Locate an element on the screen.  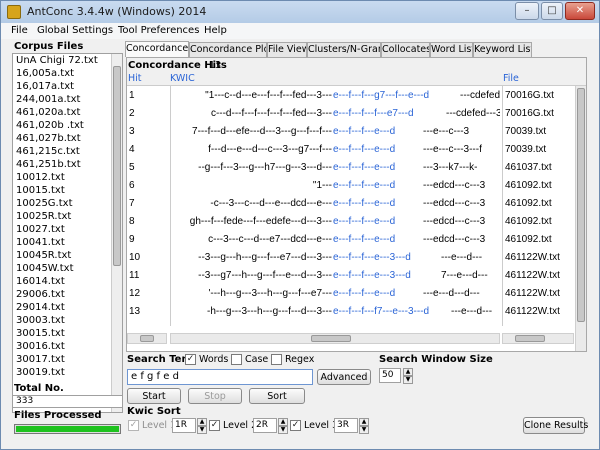
corpus-files-heading: Corpus Files is located at coordinates (49, 46).